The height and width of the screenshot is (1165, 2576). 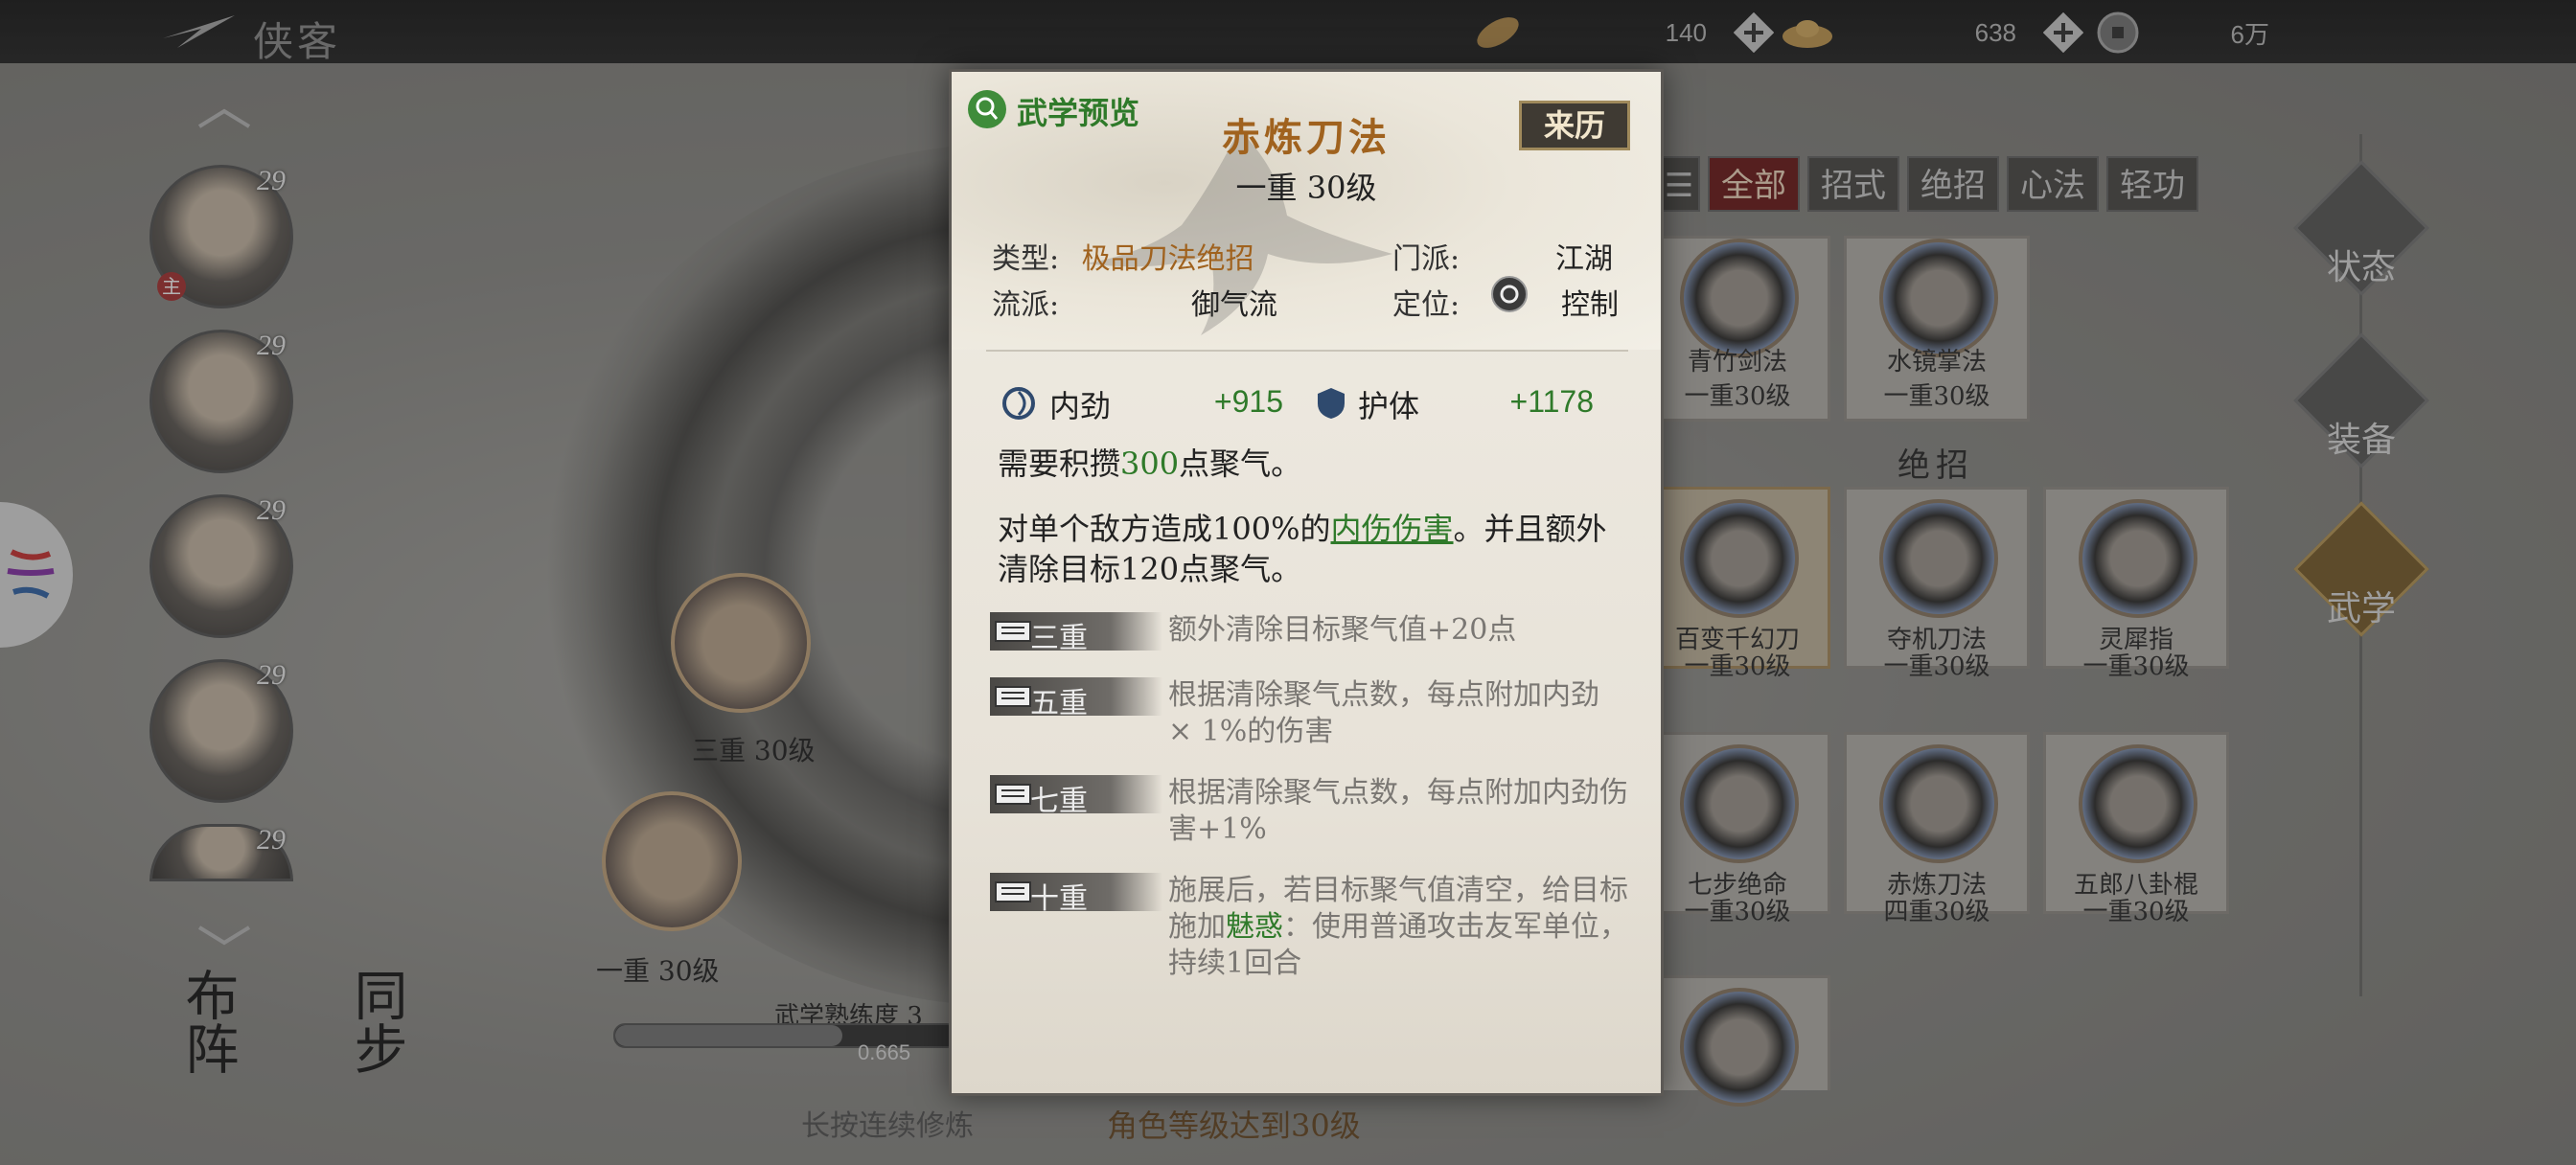 I want to click on skill-type-value: 极品刀法绝招, so click(x=1167, y=259).